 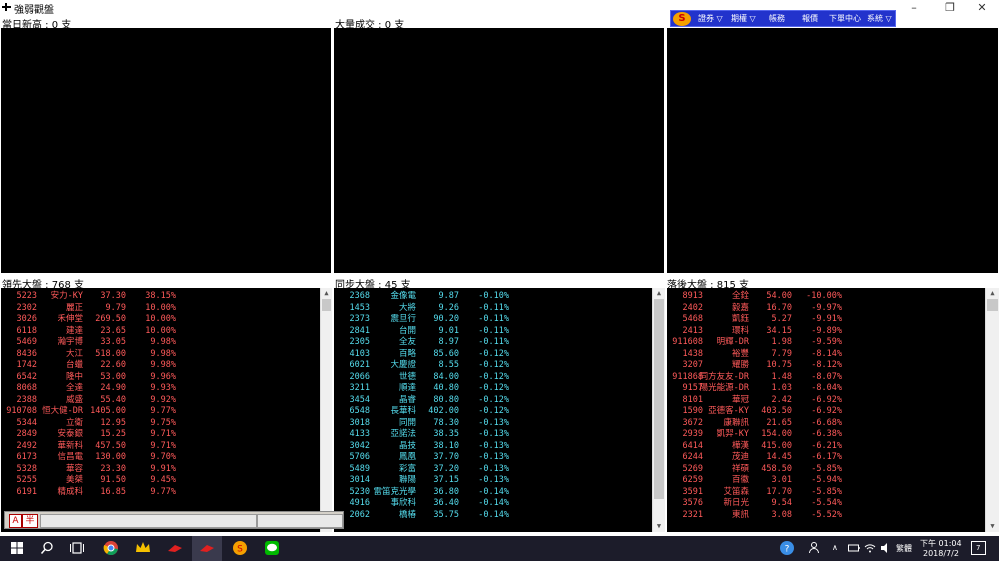 What do you see at coordinates (493, 424) in the screenshot?
I see `list-item: 3018 同開 78.30 -0.13%` at bounding box center [493, 424].